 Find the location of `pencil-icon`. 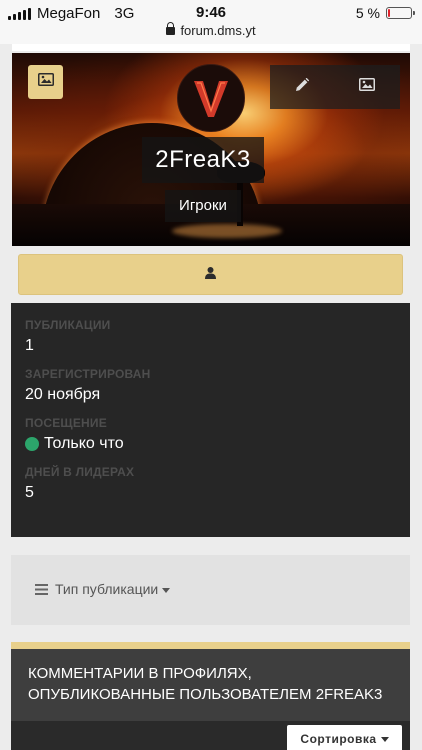

pencil-icon is located at coordinates (302, 87).